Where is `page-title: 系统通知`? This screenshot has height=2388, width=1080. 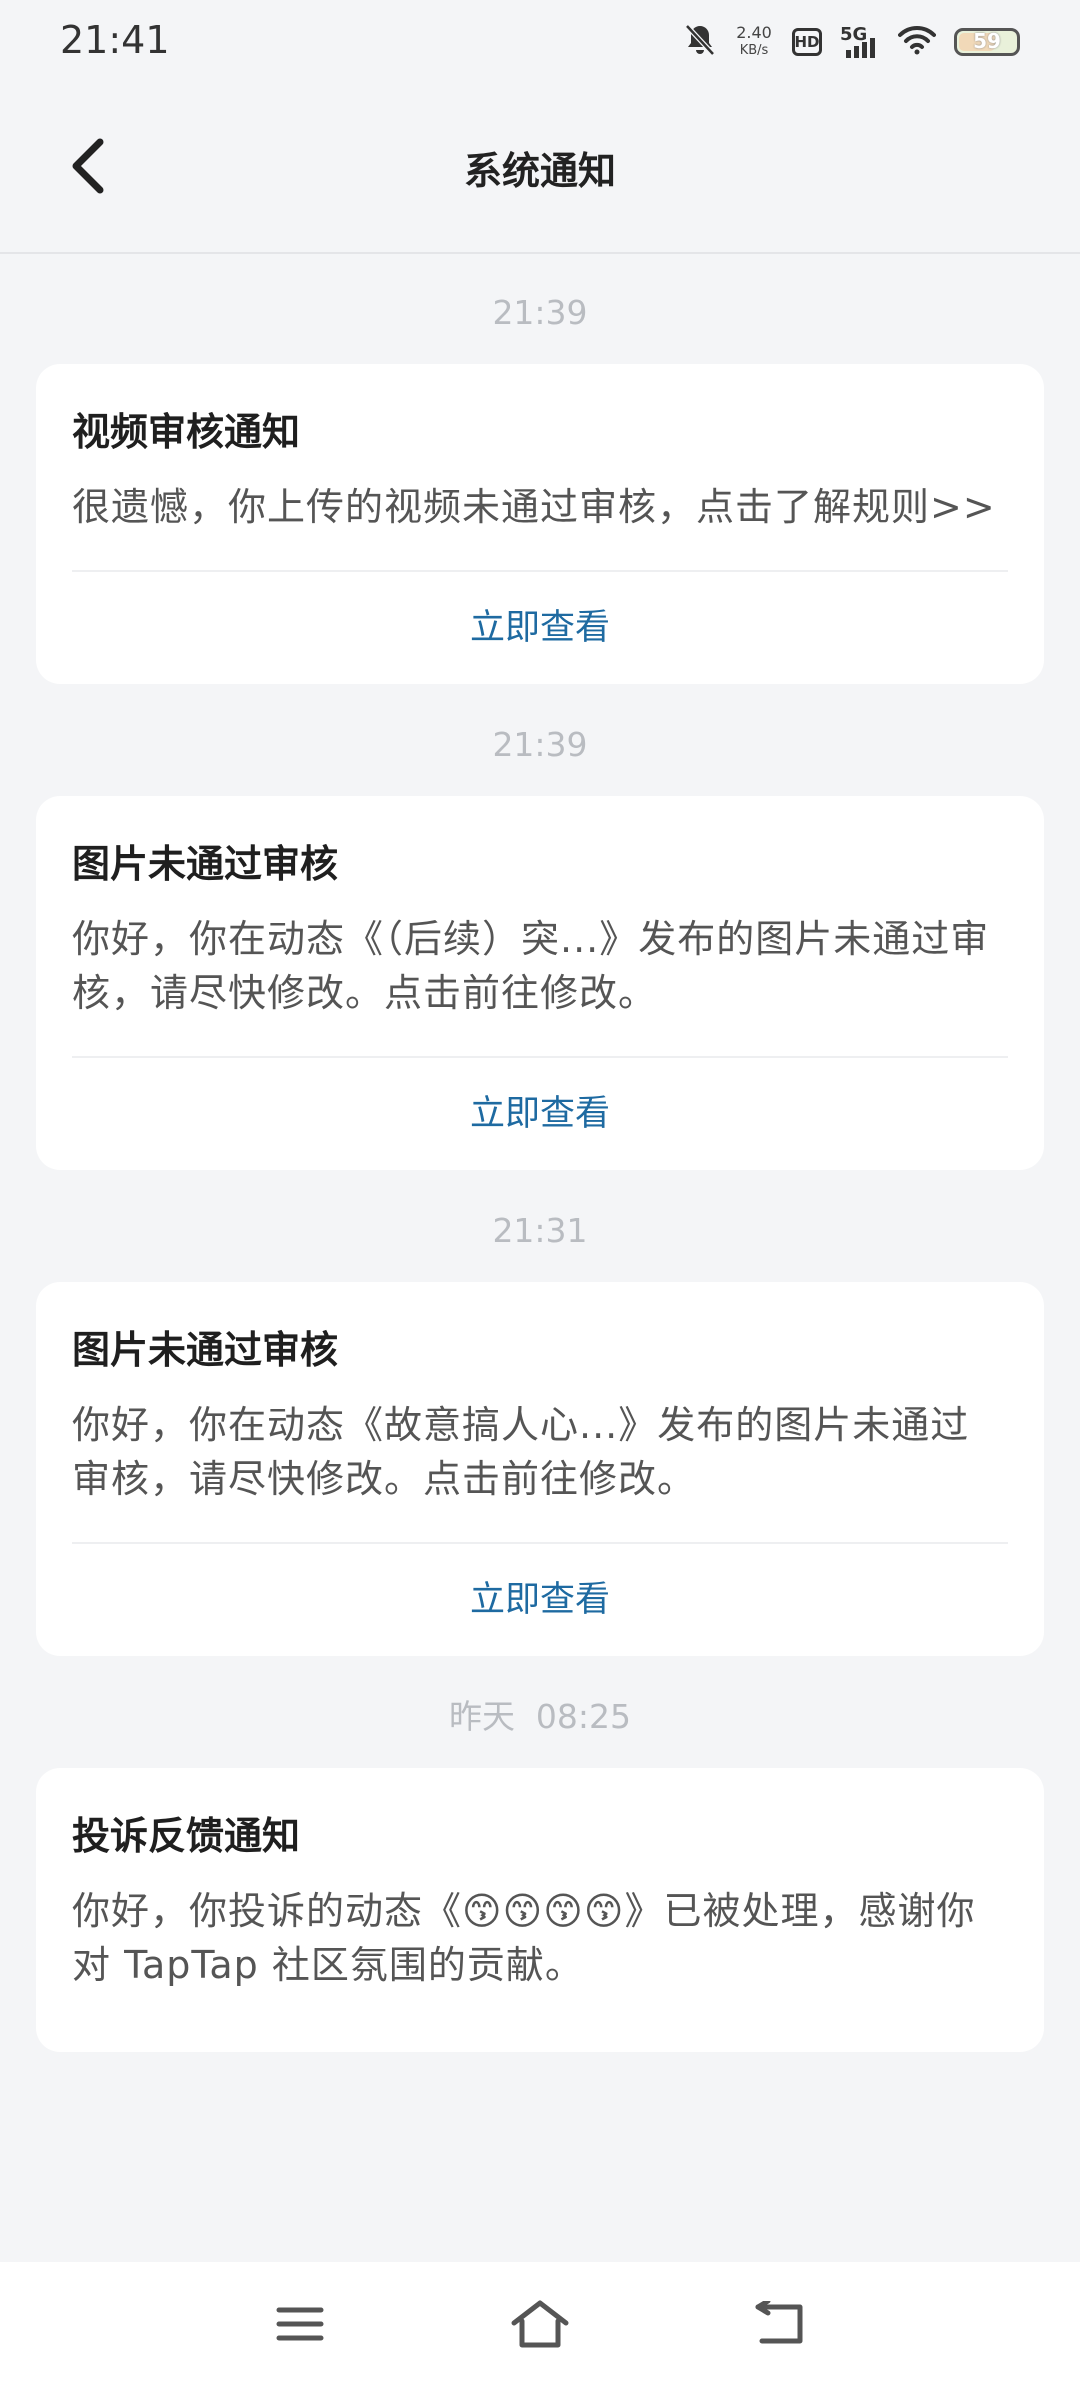
page-title: 系统通知 is located at coordinates (539, 171).